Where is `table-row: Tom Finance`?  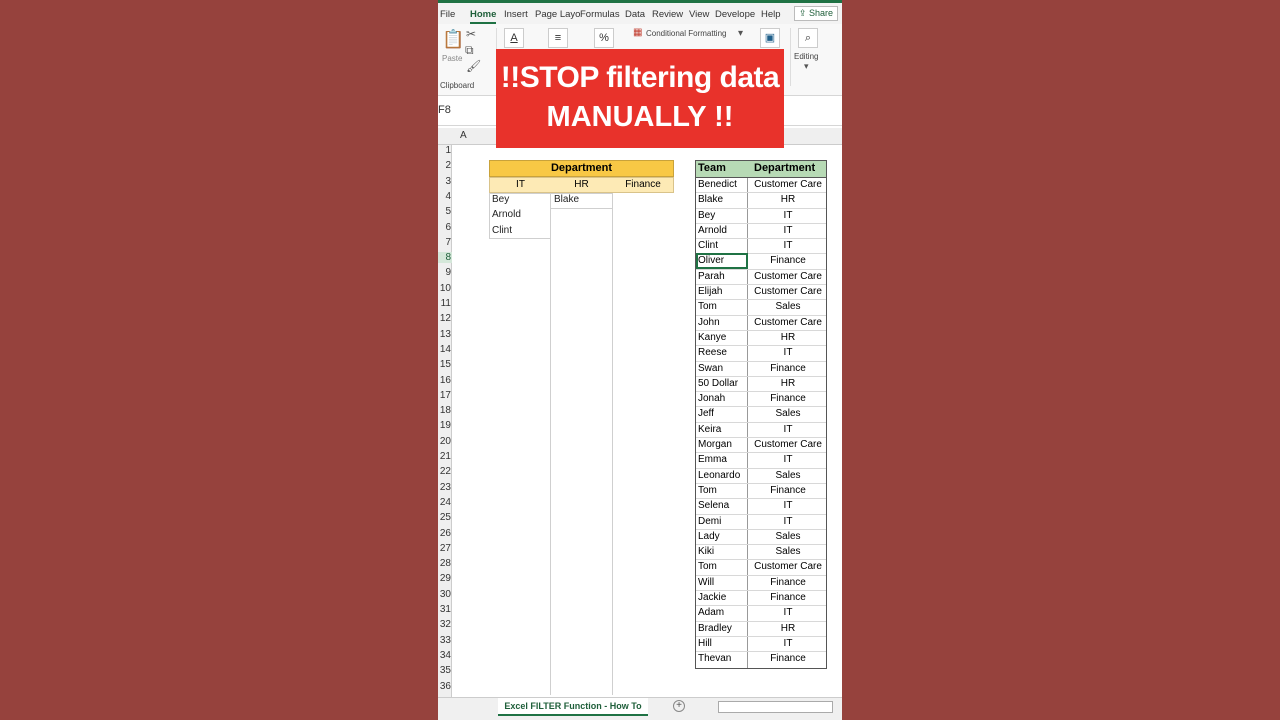 table-row: Tom Finance is located at coordinates (762, 492).